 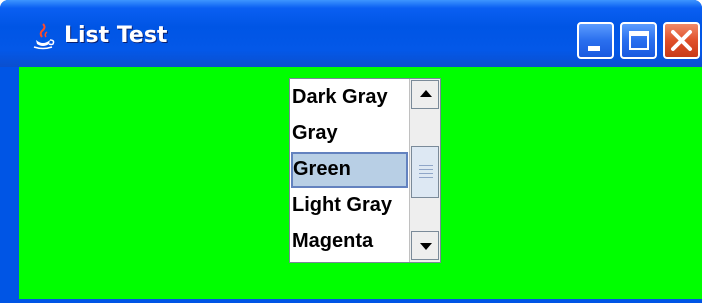 I want to click on java-cup-icon, so click(x=44, y=36).